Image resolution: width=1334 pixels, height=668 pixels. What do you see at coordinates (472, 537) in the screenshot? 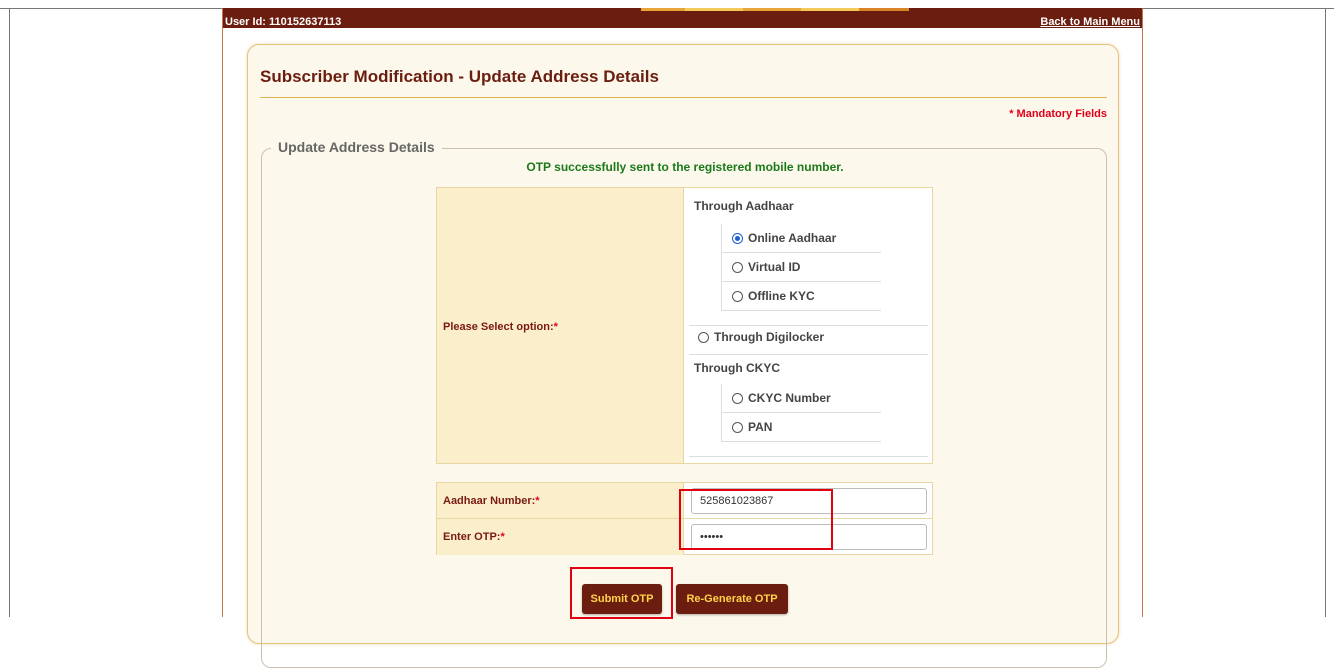
I see `enter-otp-label-text: Enter OTP:` at bounding box center [472, 537].